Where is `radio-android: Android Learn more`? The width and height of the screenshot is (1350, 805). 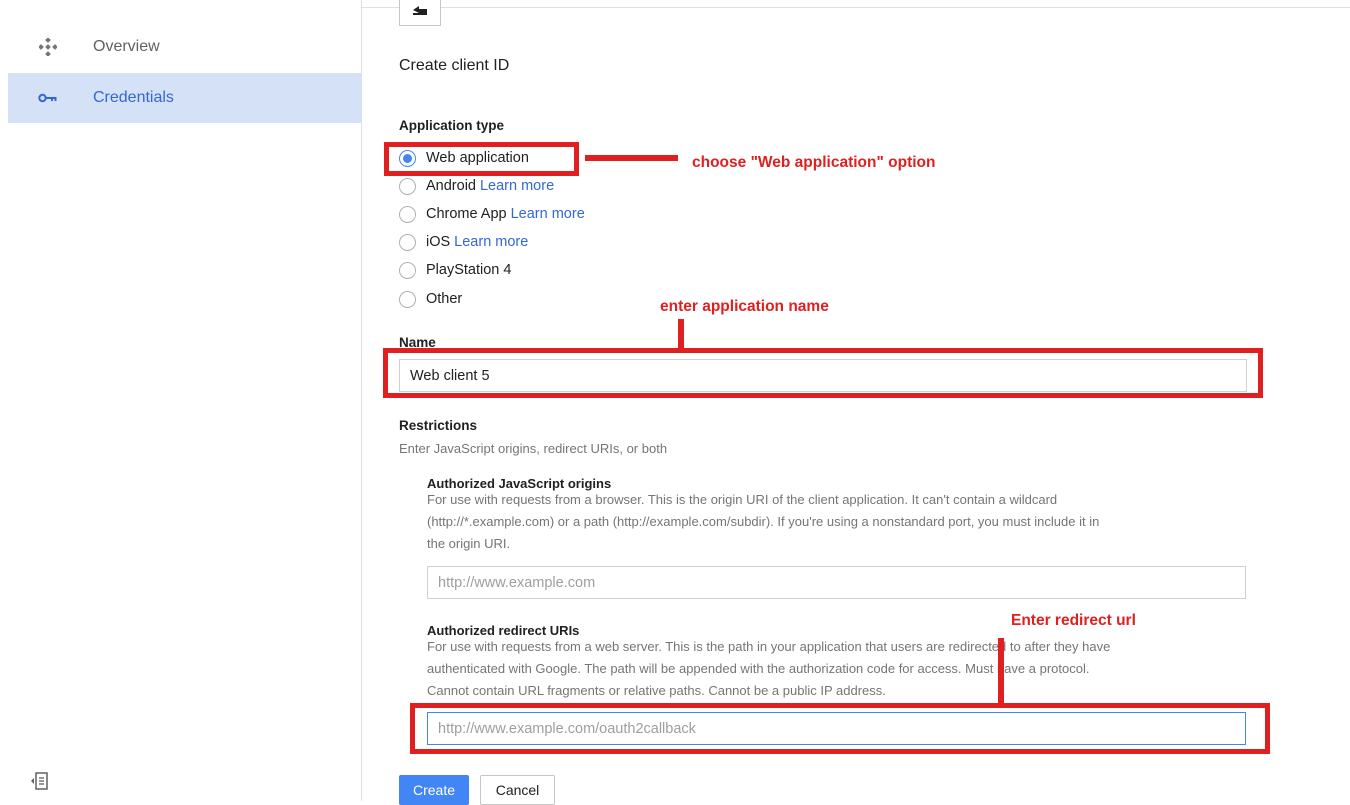
radio-android: Android Learn more is located at coordinates (476, 186).